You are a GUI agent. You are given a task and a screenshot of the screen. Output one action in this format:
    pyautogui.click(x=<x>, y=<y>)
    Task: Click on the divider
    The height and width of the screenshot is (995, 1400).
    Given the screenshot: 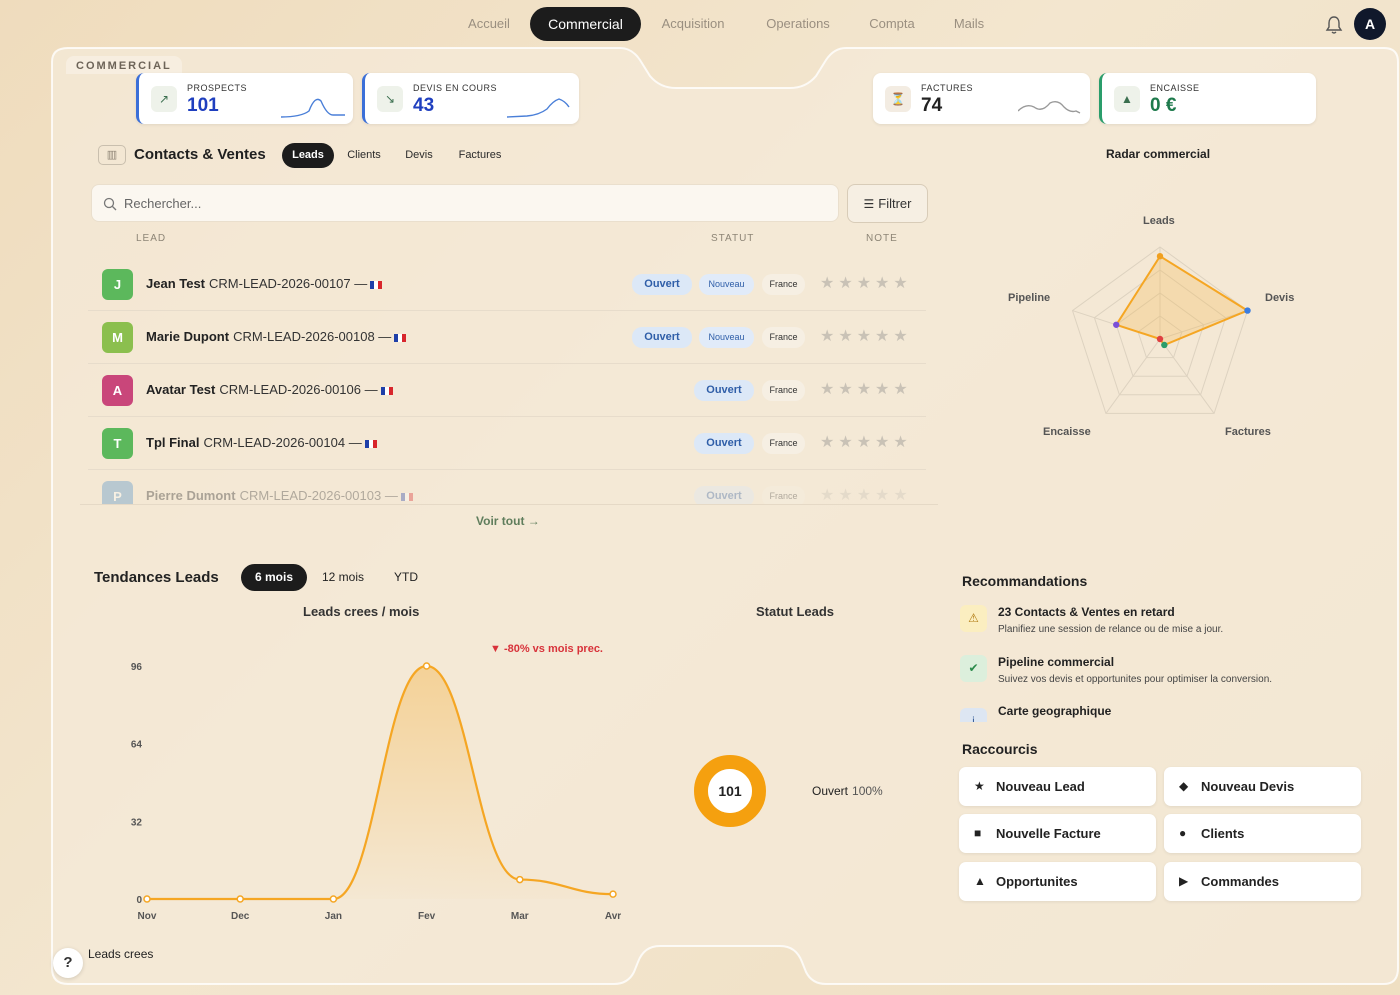 What is the action you would take?
    pyautogui.click(x=509, y=504)
    